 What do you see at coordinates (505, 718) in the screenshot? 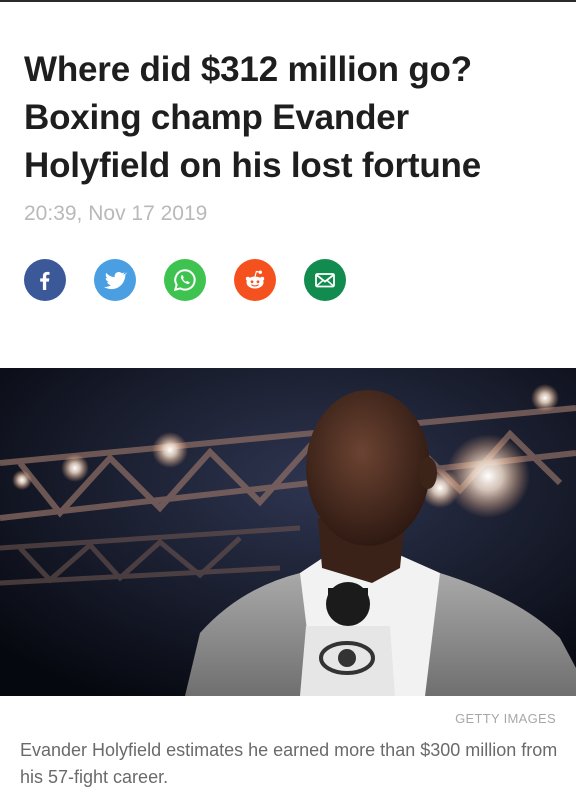
I see `image-credit: GETTY IMAGES` at bounding box center [505, 718].